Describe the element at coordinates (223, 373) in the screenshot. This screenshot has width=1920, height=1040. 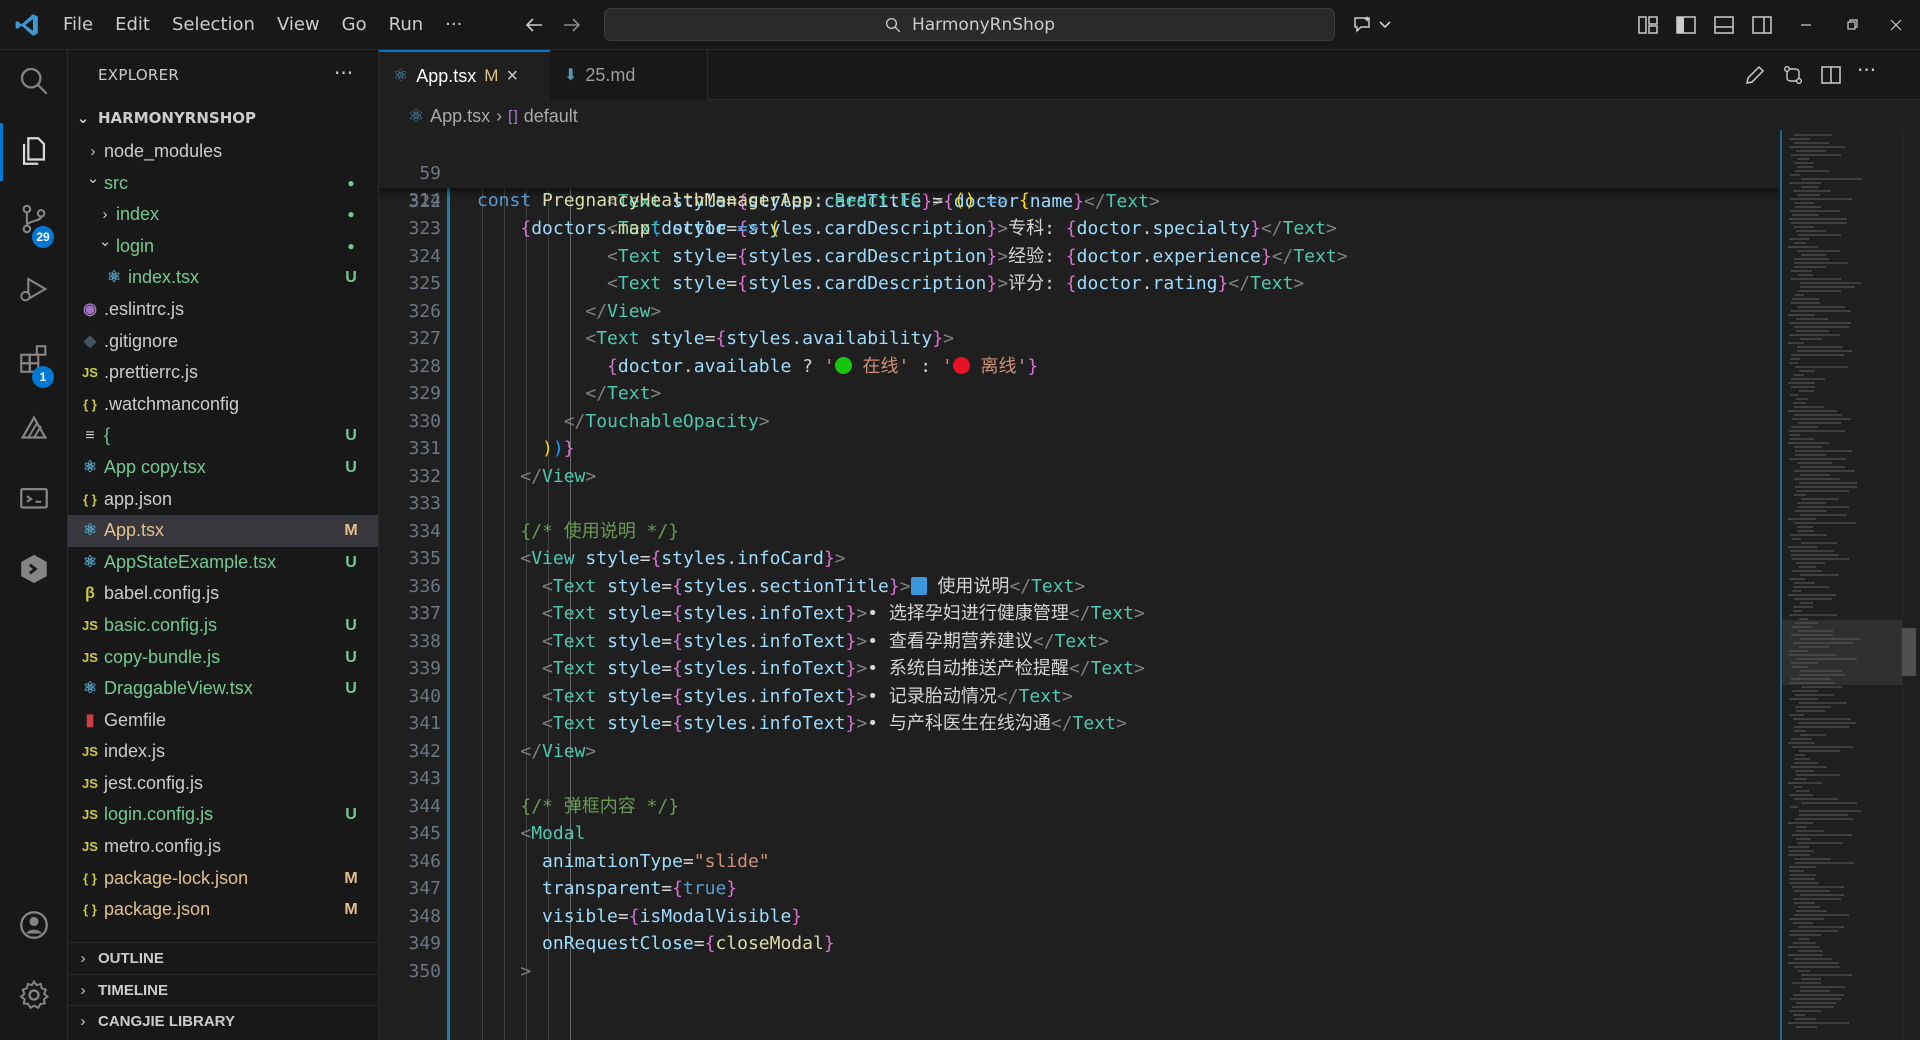
I see `tree-file: JS .prettierrc.js` at that location.